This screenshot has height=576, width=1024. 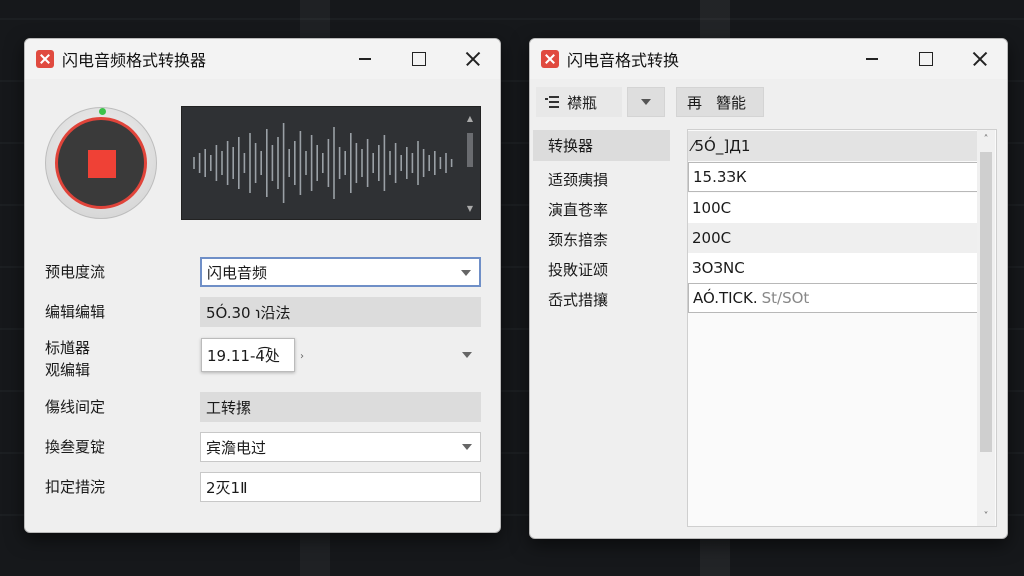 I want to click on toolbar-options-label-a: 再, so click(x=695, y=102).